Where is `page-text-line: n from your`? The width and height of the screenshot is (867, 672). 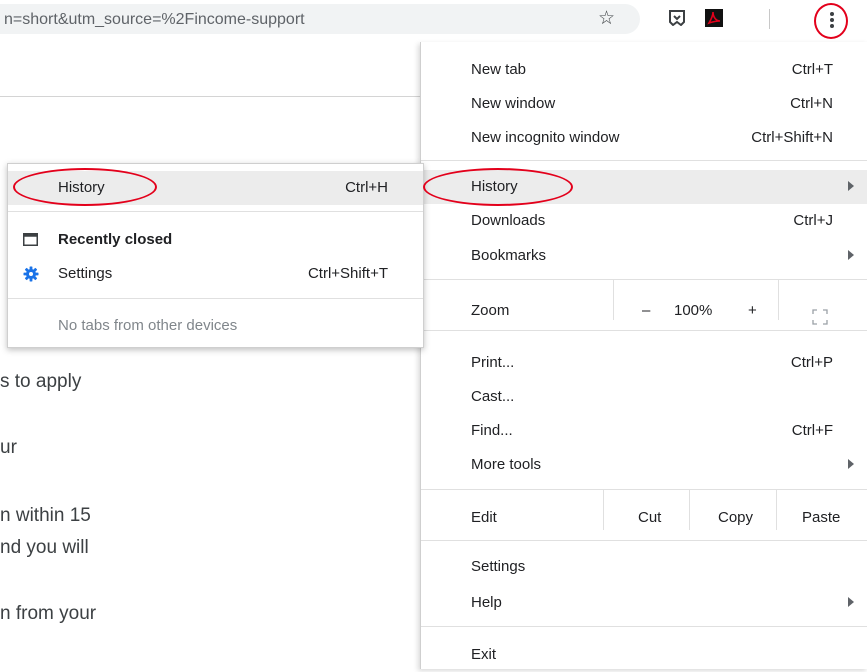
page-text-line: n from your is located at coordinates (48, 613).